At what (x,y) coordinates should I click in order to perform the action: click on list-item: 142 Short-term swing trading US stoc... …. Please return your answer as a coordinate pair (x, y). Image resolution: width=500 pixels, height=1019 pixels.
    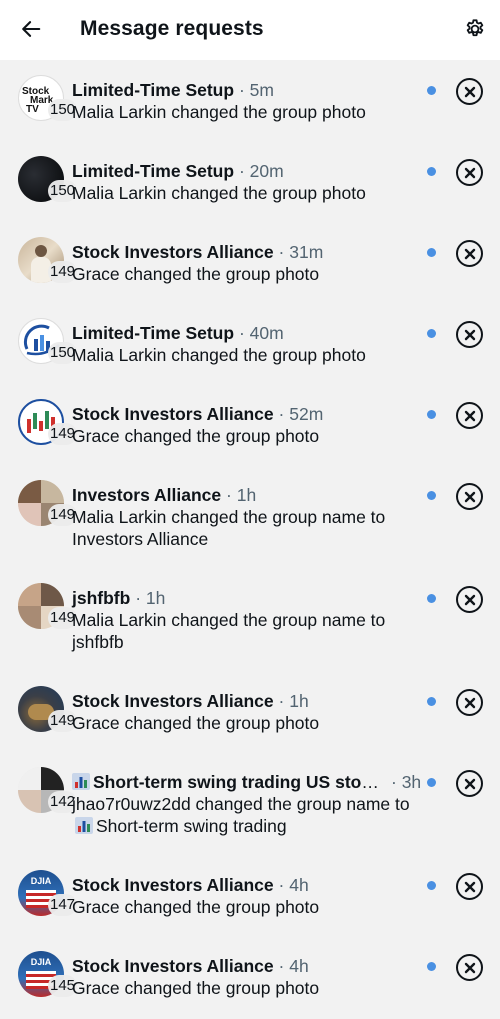
    Looking at the image, I should click on (250, 803).